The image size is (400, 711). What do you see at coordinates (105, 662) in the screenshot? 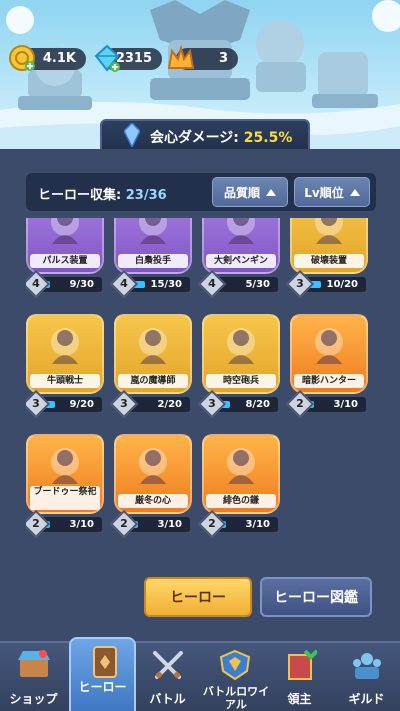
I see `hero-card-icon` at bounding box center [105, 662].